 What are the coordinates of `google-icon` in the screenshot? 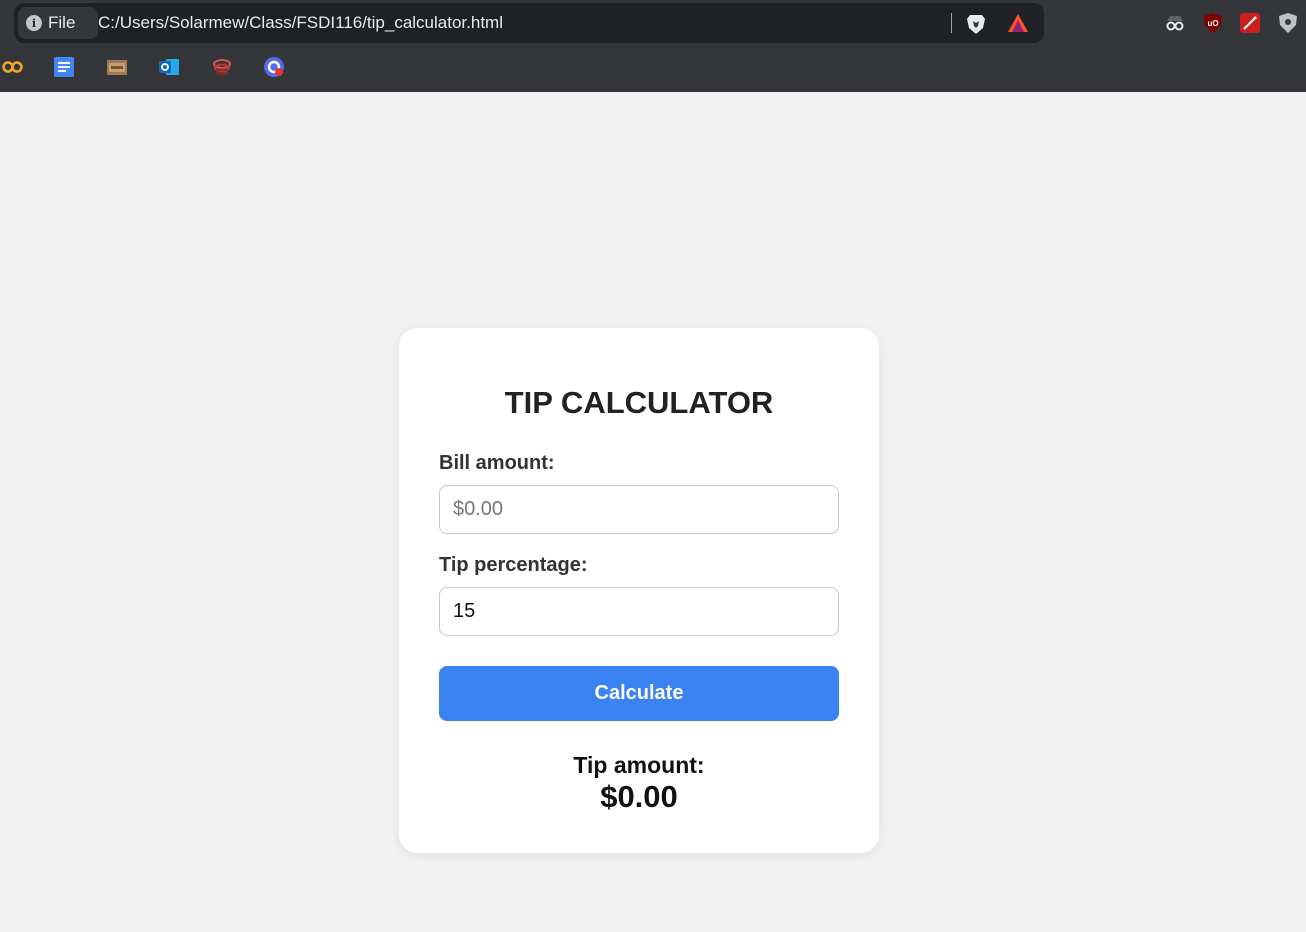 It's located at (274, 67).